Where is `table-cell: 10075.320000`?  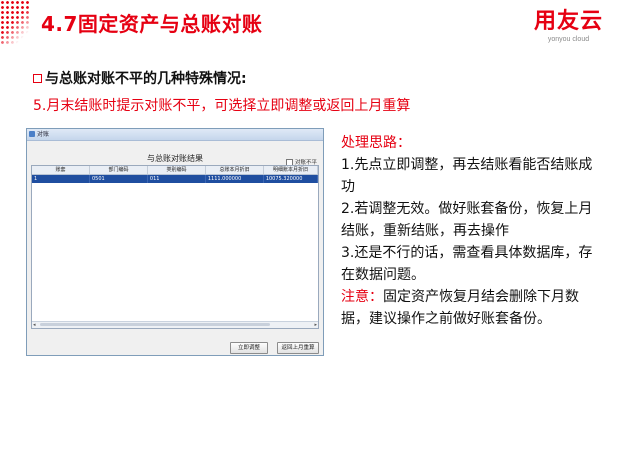
table-cell: 10075.320000 is located at coordinates (291, 179).